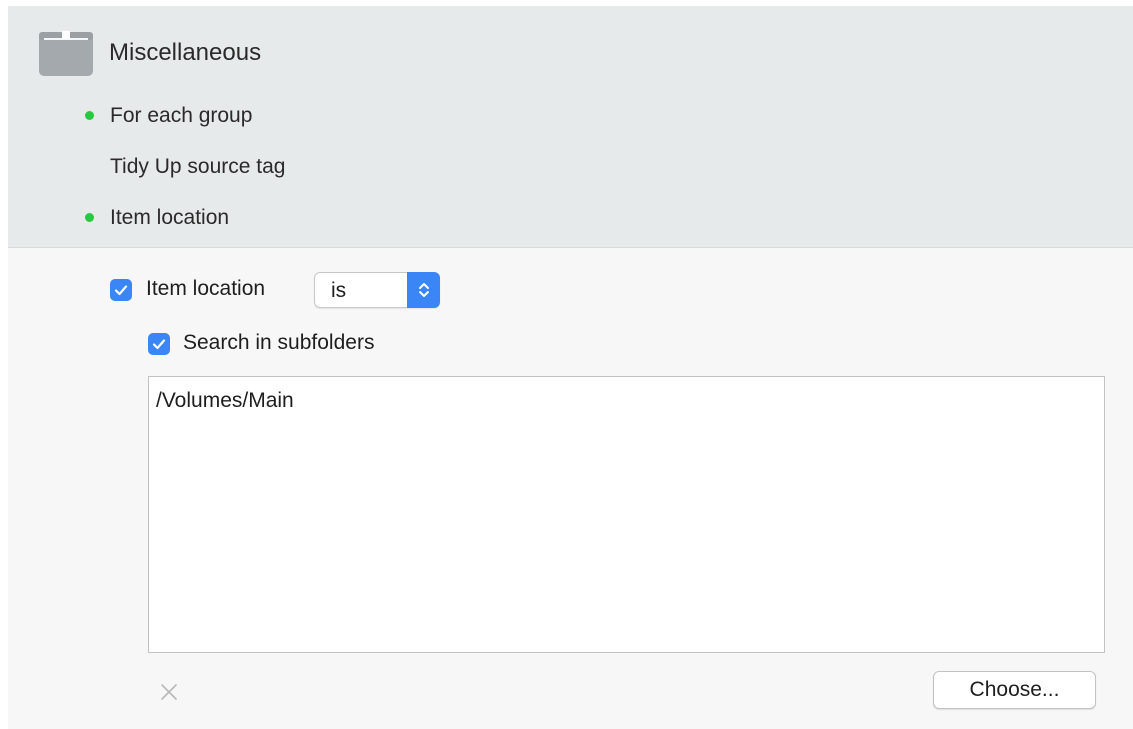 The image size is (1133, 729). Describe the element at coordinates (206, 288) in the screenshot. I see `item-location-label: Item location` at that location.